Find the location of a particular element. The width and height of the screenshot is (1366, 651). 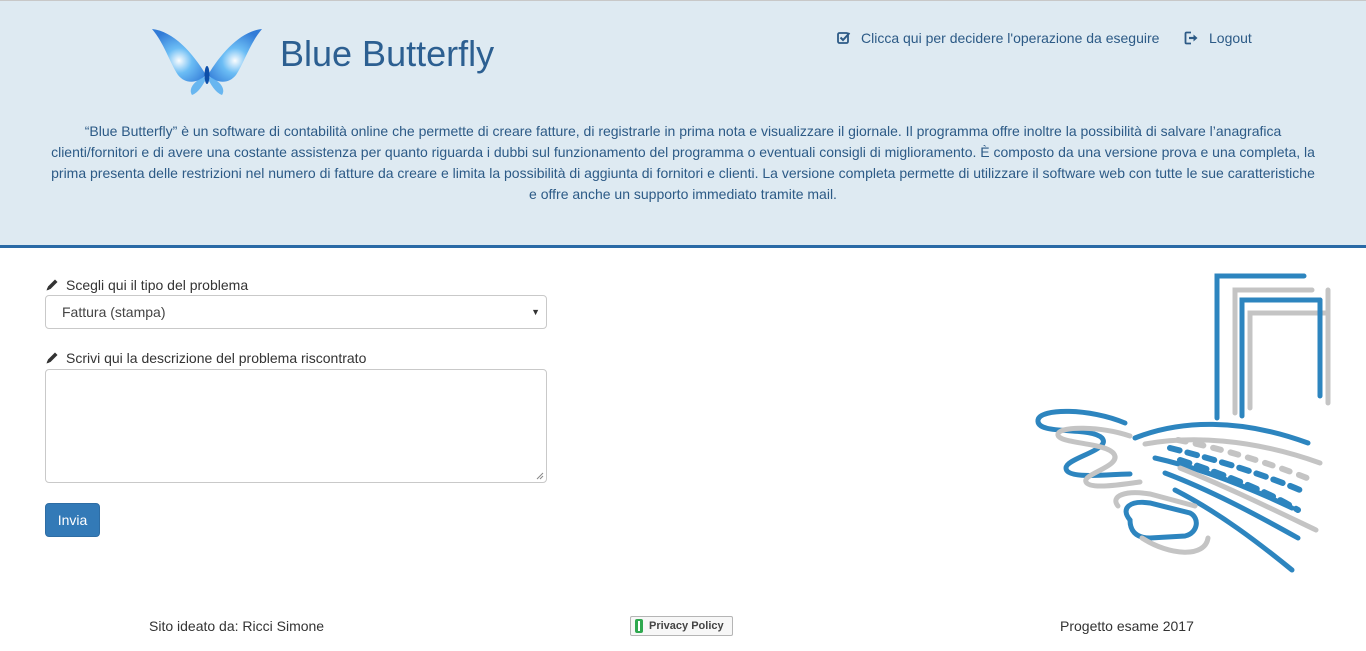

privacy-policy-label: Privacy Policy is located at coordinates (686, 626).